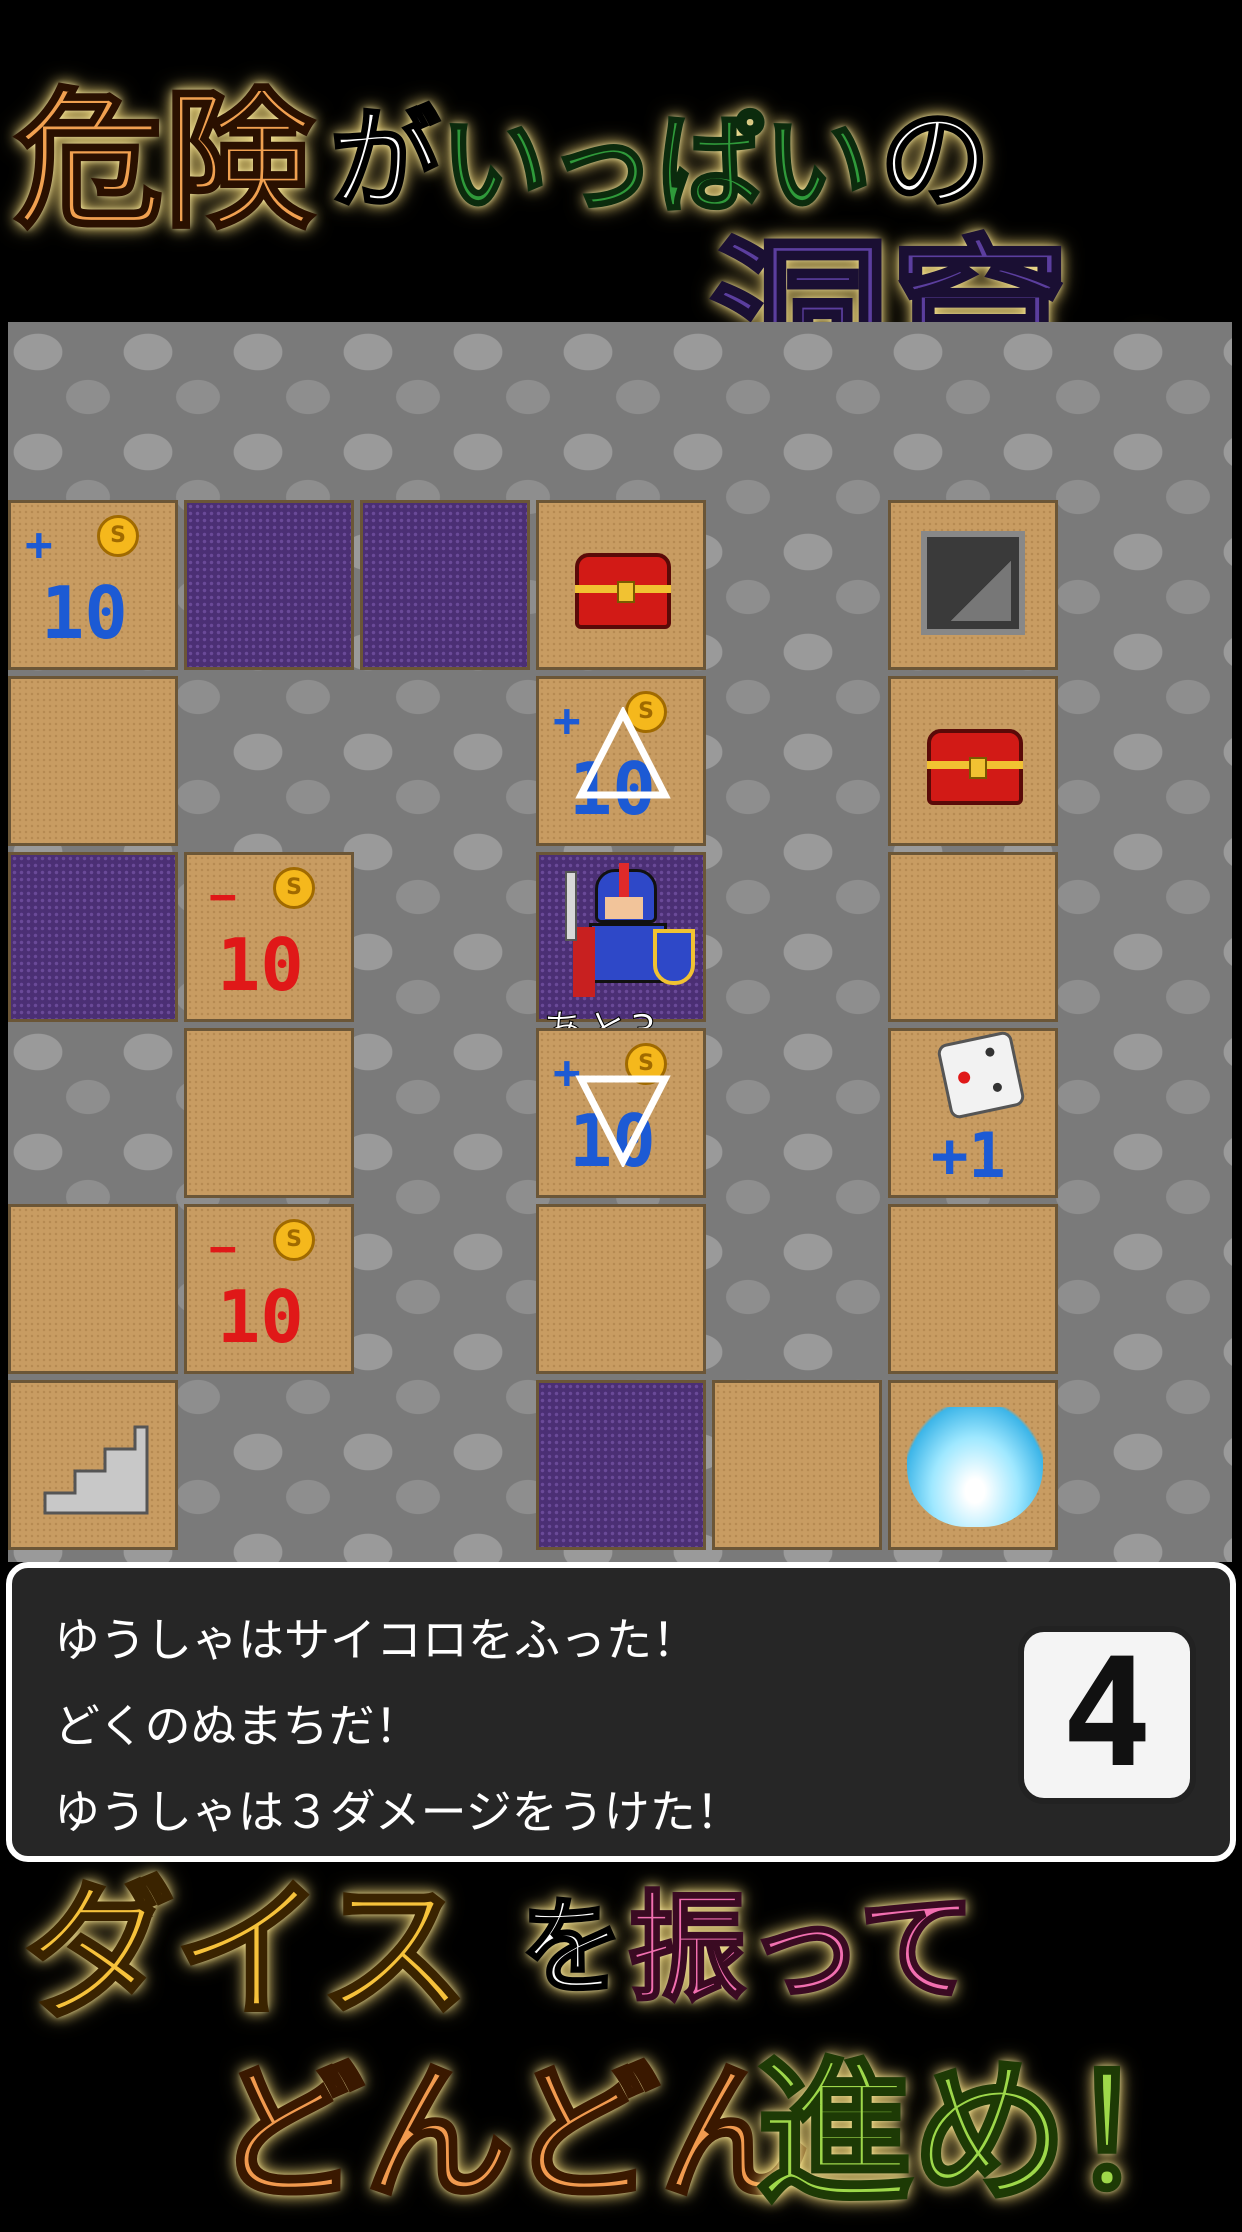  Describe the element at coordinates (571, 1947) in the screenshot. I see `headline-wo2: を` at that location.